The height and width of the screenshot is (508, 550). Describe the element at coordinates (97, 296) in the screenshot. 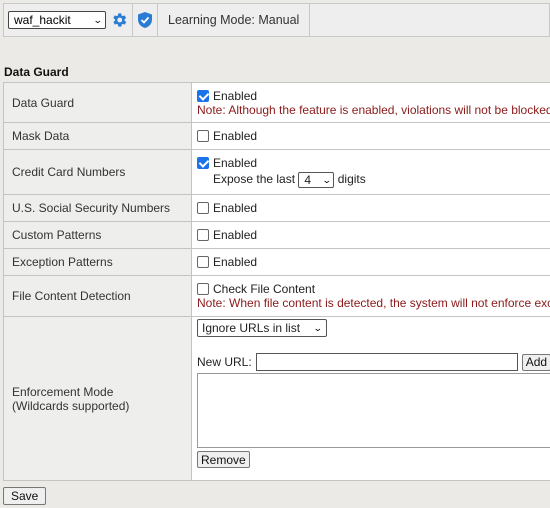

I see `row-label: File Content Detection` at that location.